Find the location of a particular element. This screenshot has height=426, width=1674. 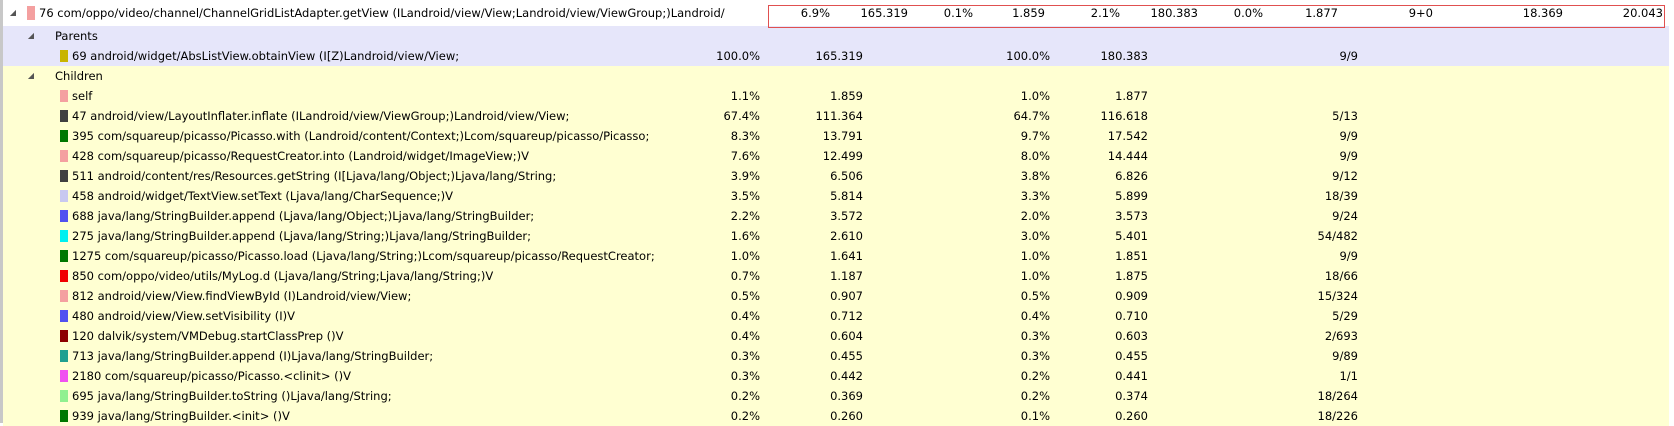

incl-real-time: 116.618 is located at coordinates (1124, 116).